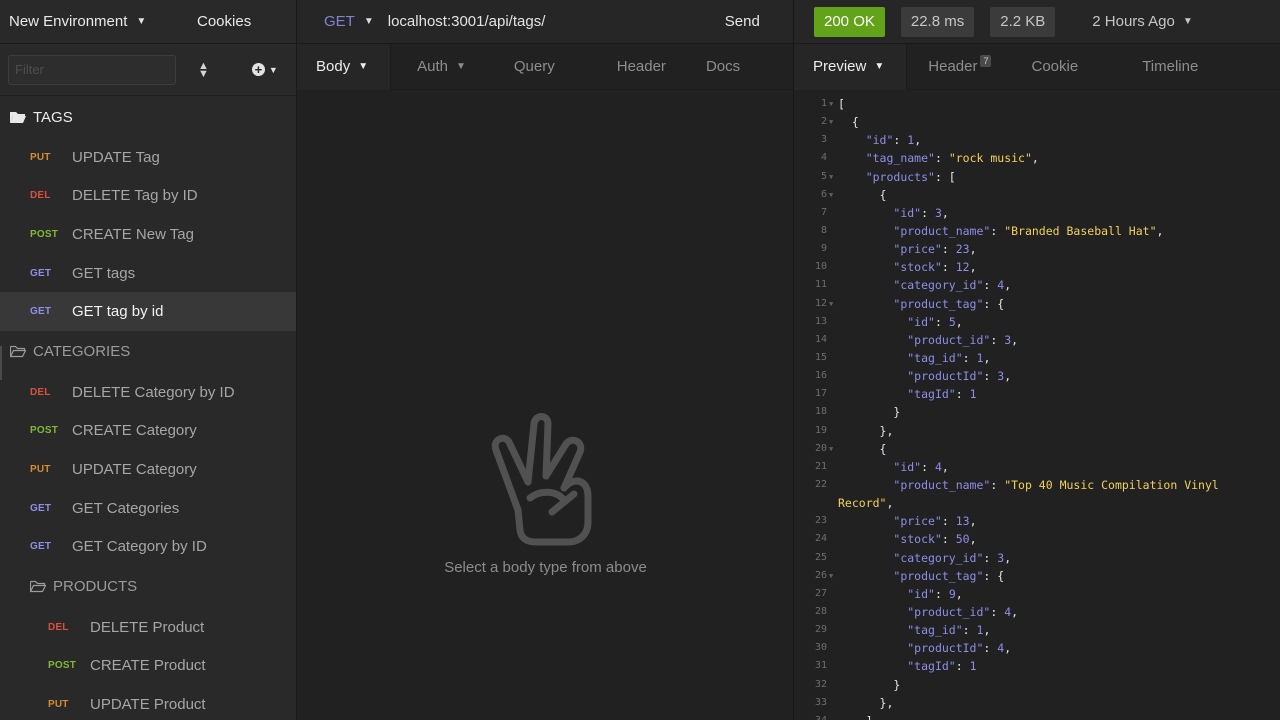 The width and height of the screenshot is (1280, 720). What do you see at coordinates (820, 521) in the screenshot?
I see `line-number: 23` at bounding box center [820, 521].